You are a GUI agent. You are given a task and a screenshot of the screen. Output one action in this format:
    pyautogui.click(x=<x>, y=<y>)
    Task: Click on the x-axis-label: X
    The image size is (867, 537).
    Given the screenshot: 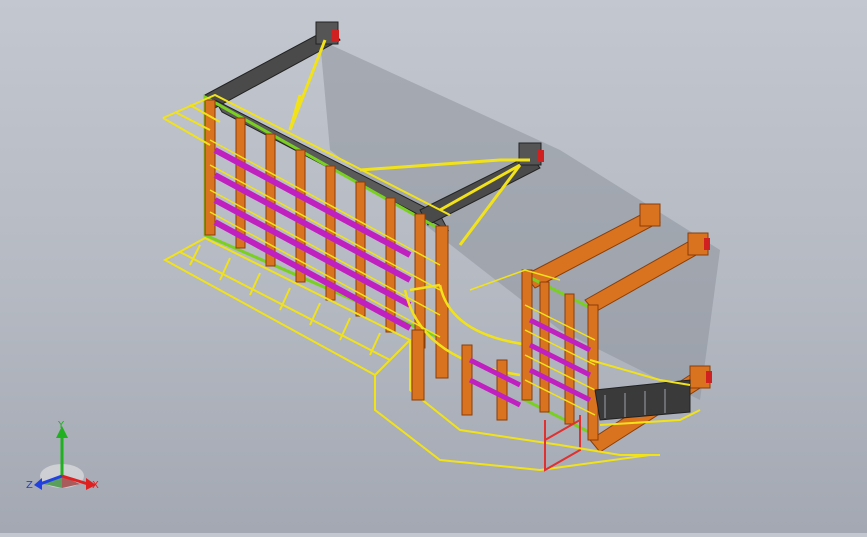 What is the action you would take?
    pyautogui.click(x=95, y=485)
    